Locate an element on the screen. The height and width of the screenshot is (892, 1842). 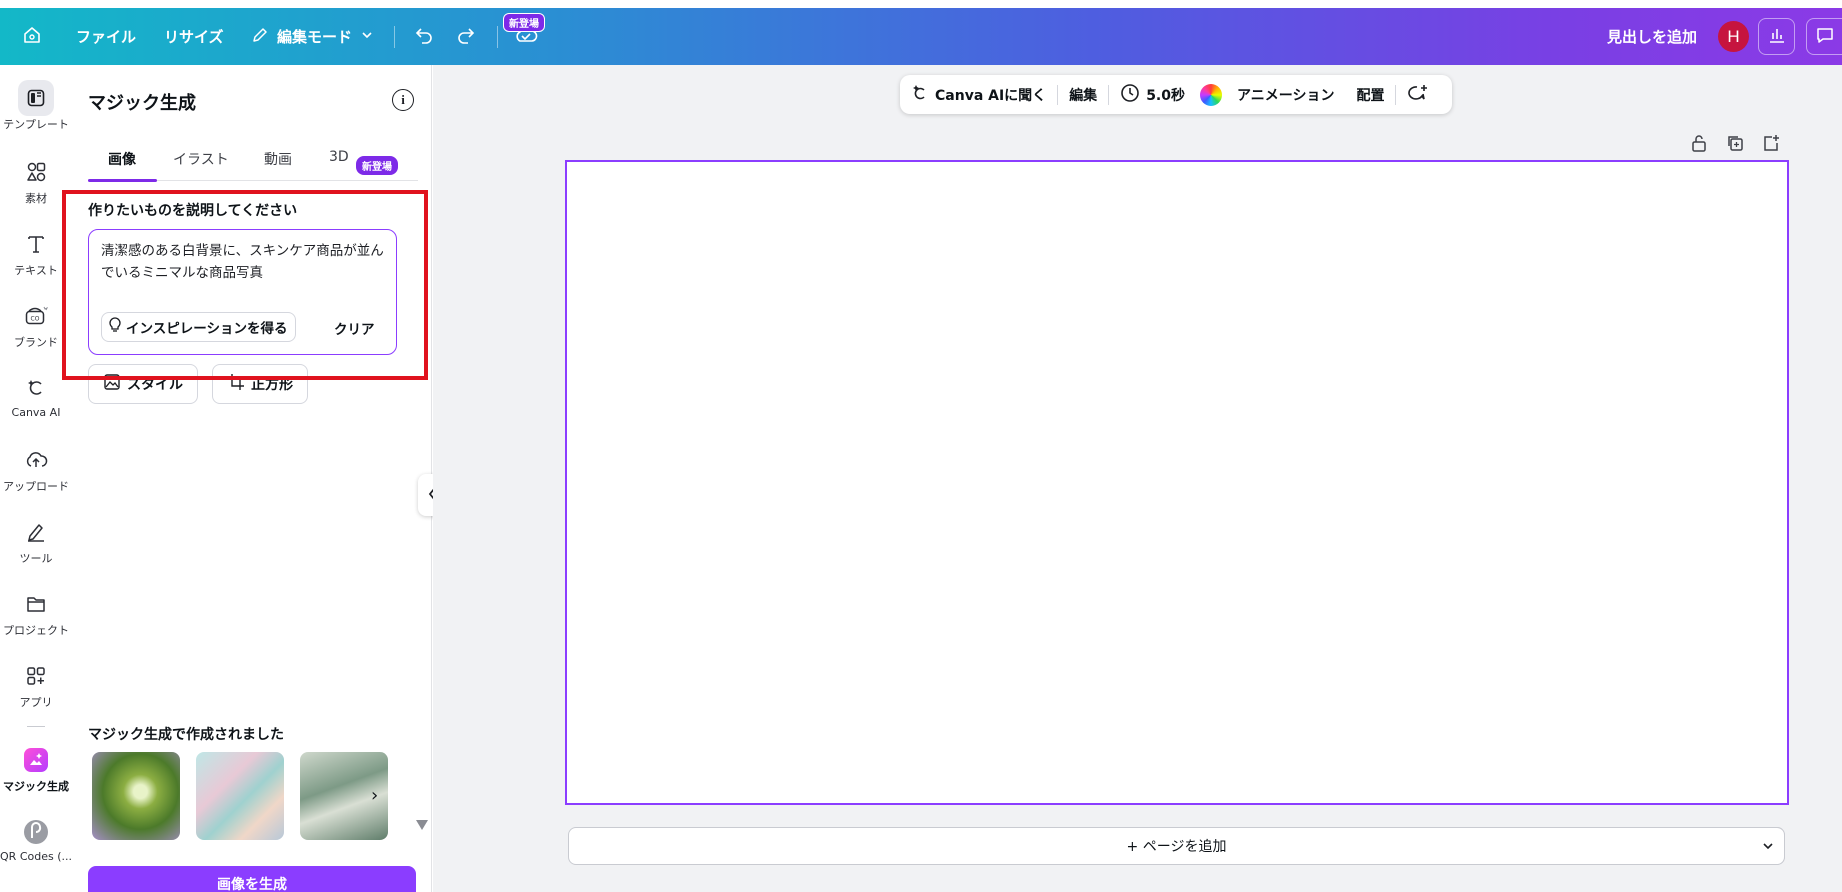
position-button: 配置 is located at coordinates (1370, 94).